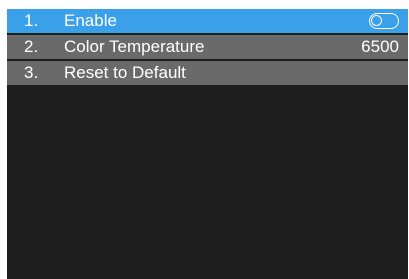  What do you see at coordinates (380, 46) in the screenshot?
I see `color-temperature-value: 6500` at bounding box center [380, 46].